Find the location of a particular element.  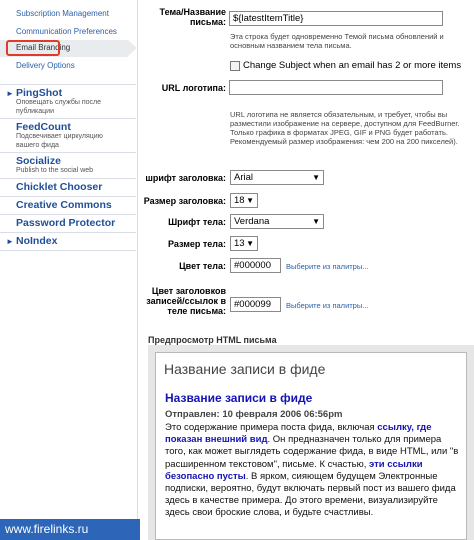

body-size-select: 13 ▼ is located at coordinates (244, 243).